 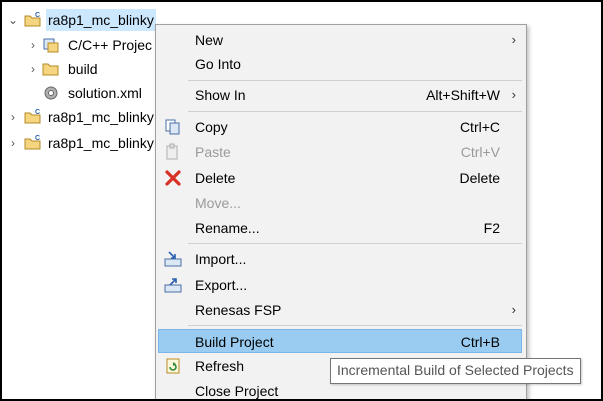 What do you see at coordinates (83, 69) in the screenshot?
I see `tree-item-label: build` at bounding box center [83, 69].